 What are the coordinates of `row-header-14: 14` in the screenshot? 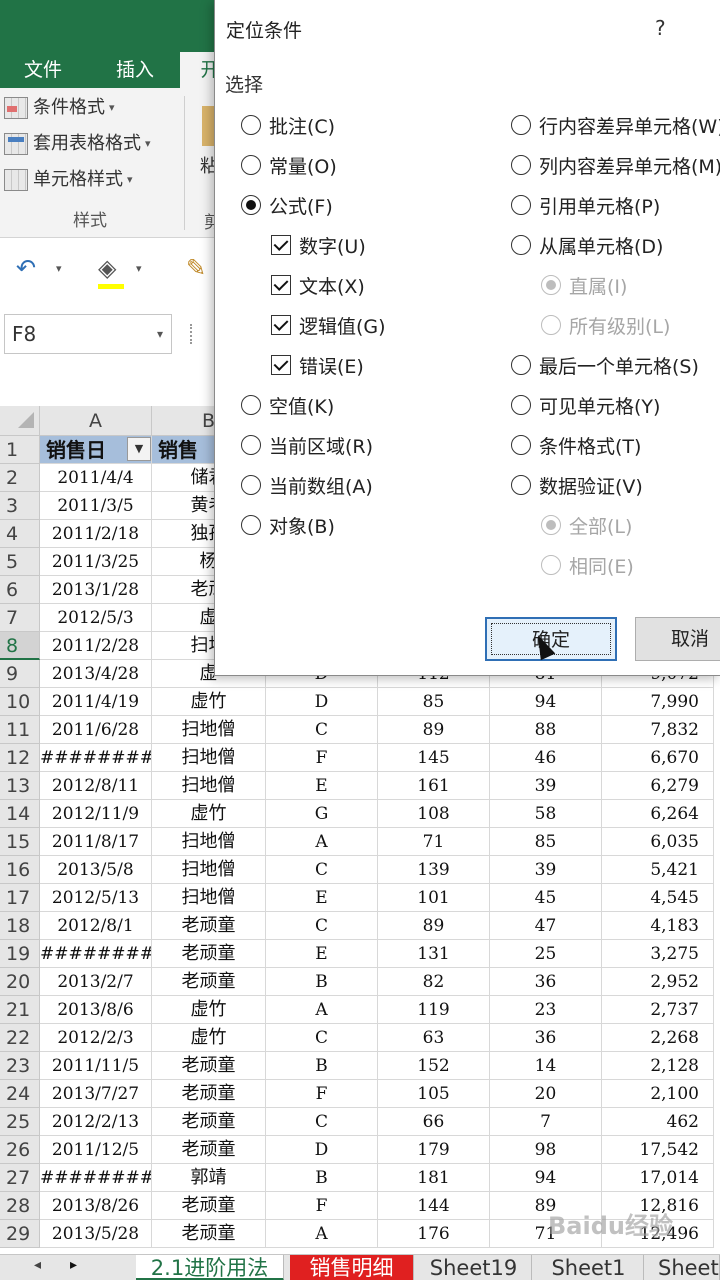 It's located at (20, 814).